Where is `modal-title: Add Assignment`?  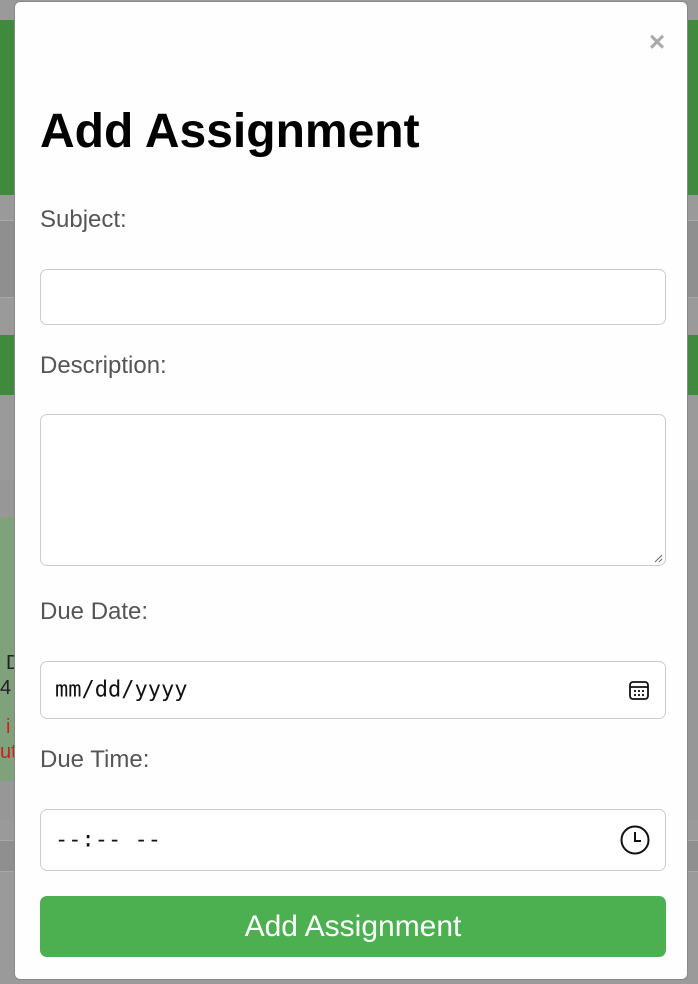 modal-title: Add Assignment is located at coordinates (230, 131).